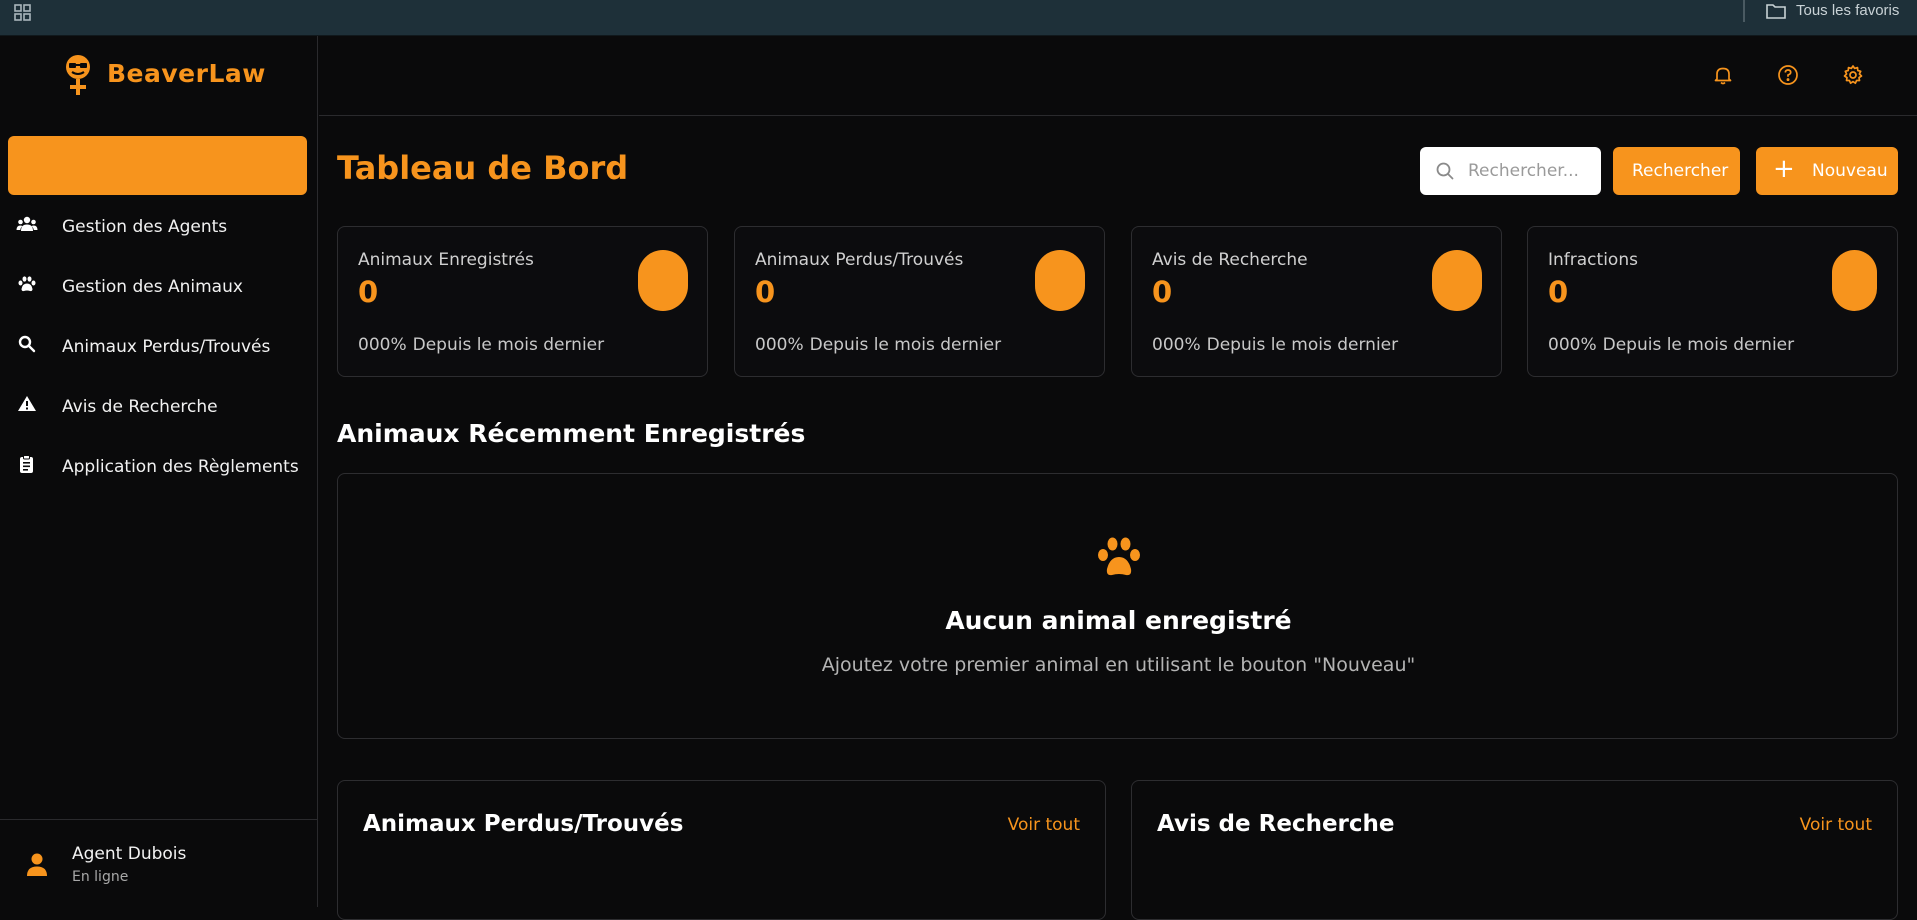 The height and width of the screenshot is (920, 1917). Describe the element at coordinates (27, 405) in the screenshot. I see `warning-icon` at that location.